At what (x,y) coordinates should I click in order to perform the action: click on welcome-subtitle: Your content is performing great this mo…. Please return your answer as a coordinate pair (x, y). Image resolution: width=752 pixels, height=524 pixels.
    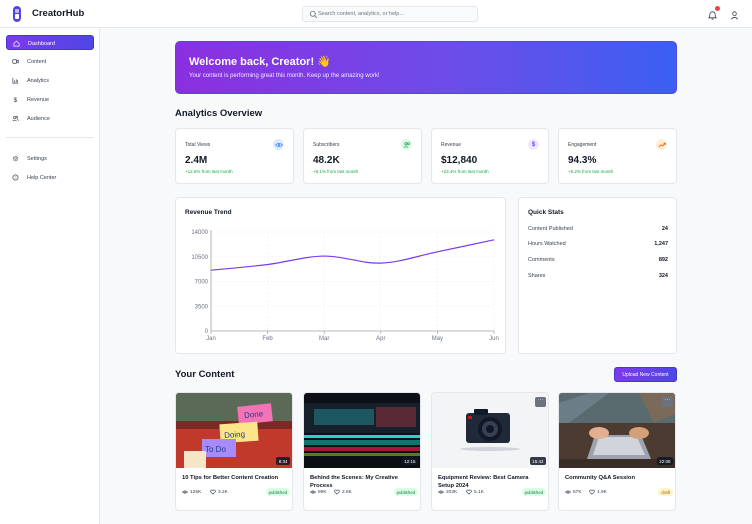
    Looking at the image, I should click on (284, 76).